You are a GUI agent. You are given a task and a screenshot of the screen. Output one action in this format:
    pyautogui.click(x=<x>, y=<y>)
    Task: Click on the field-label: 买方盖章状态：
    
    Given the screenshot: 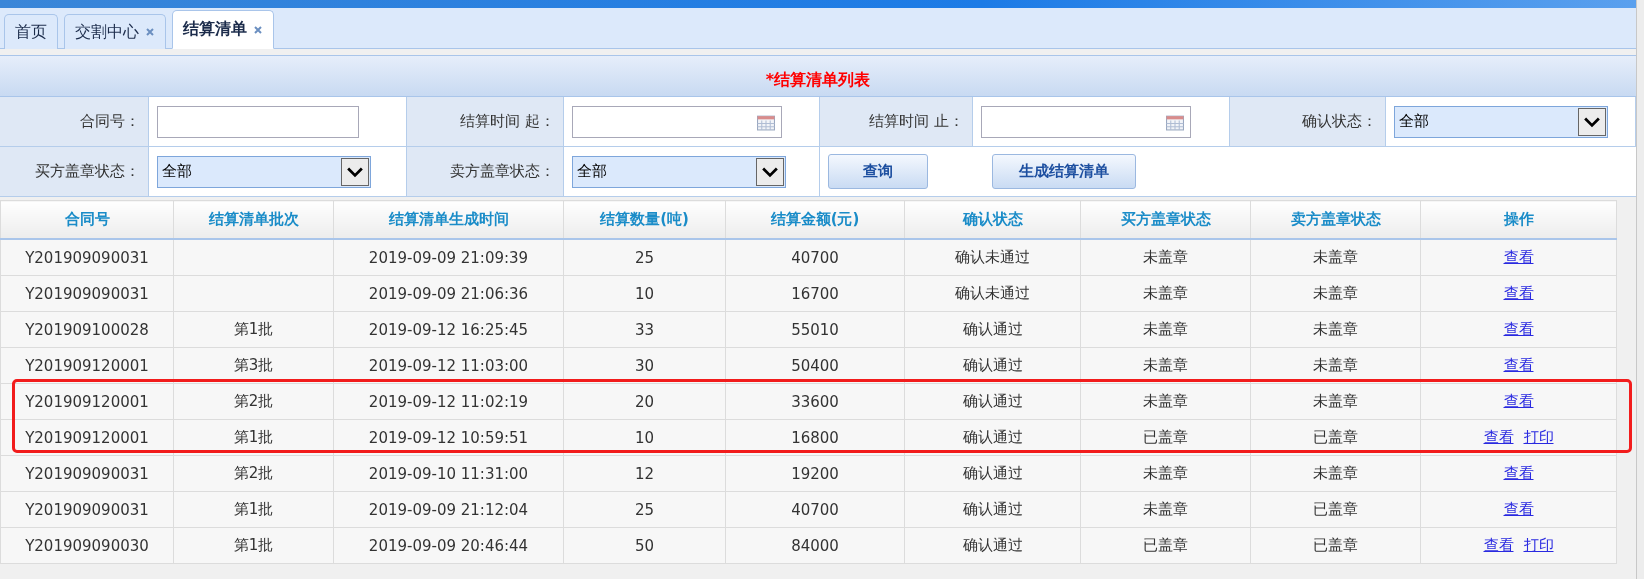 What is the action you would take?
    pyautogui.click(x=87, y=171)
    